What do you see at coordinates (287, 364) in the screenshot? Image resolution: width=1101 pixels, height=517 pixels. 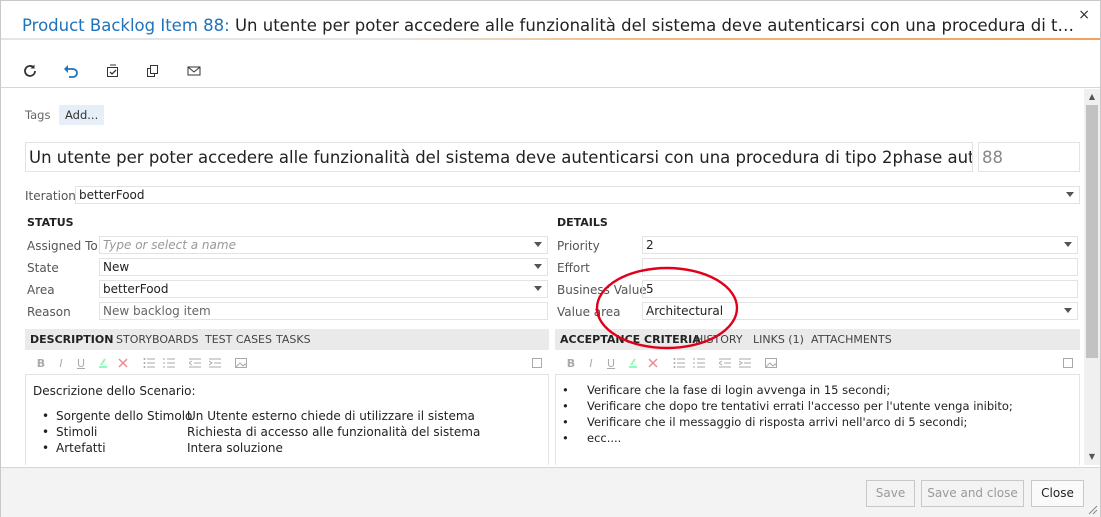 I see `description-editor-toolbar: B I U` at bounding box center [287, 364].